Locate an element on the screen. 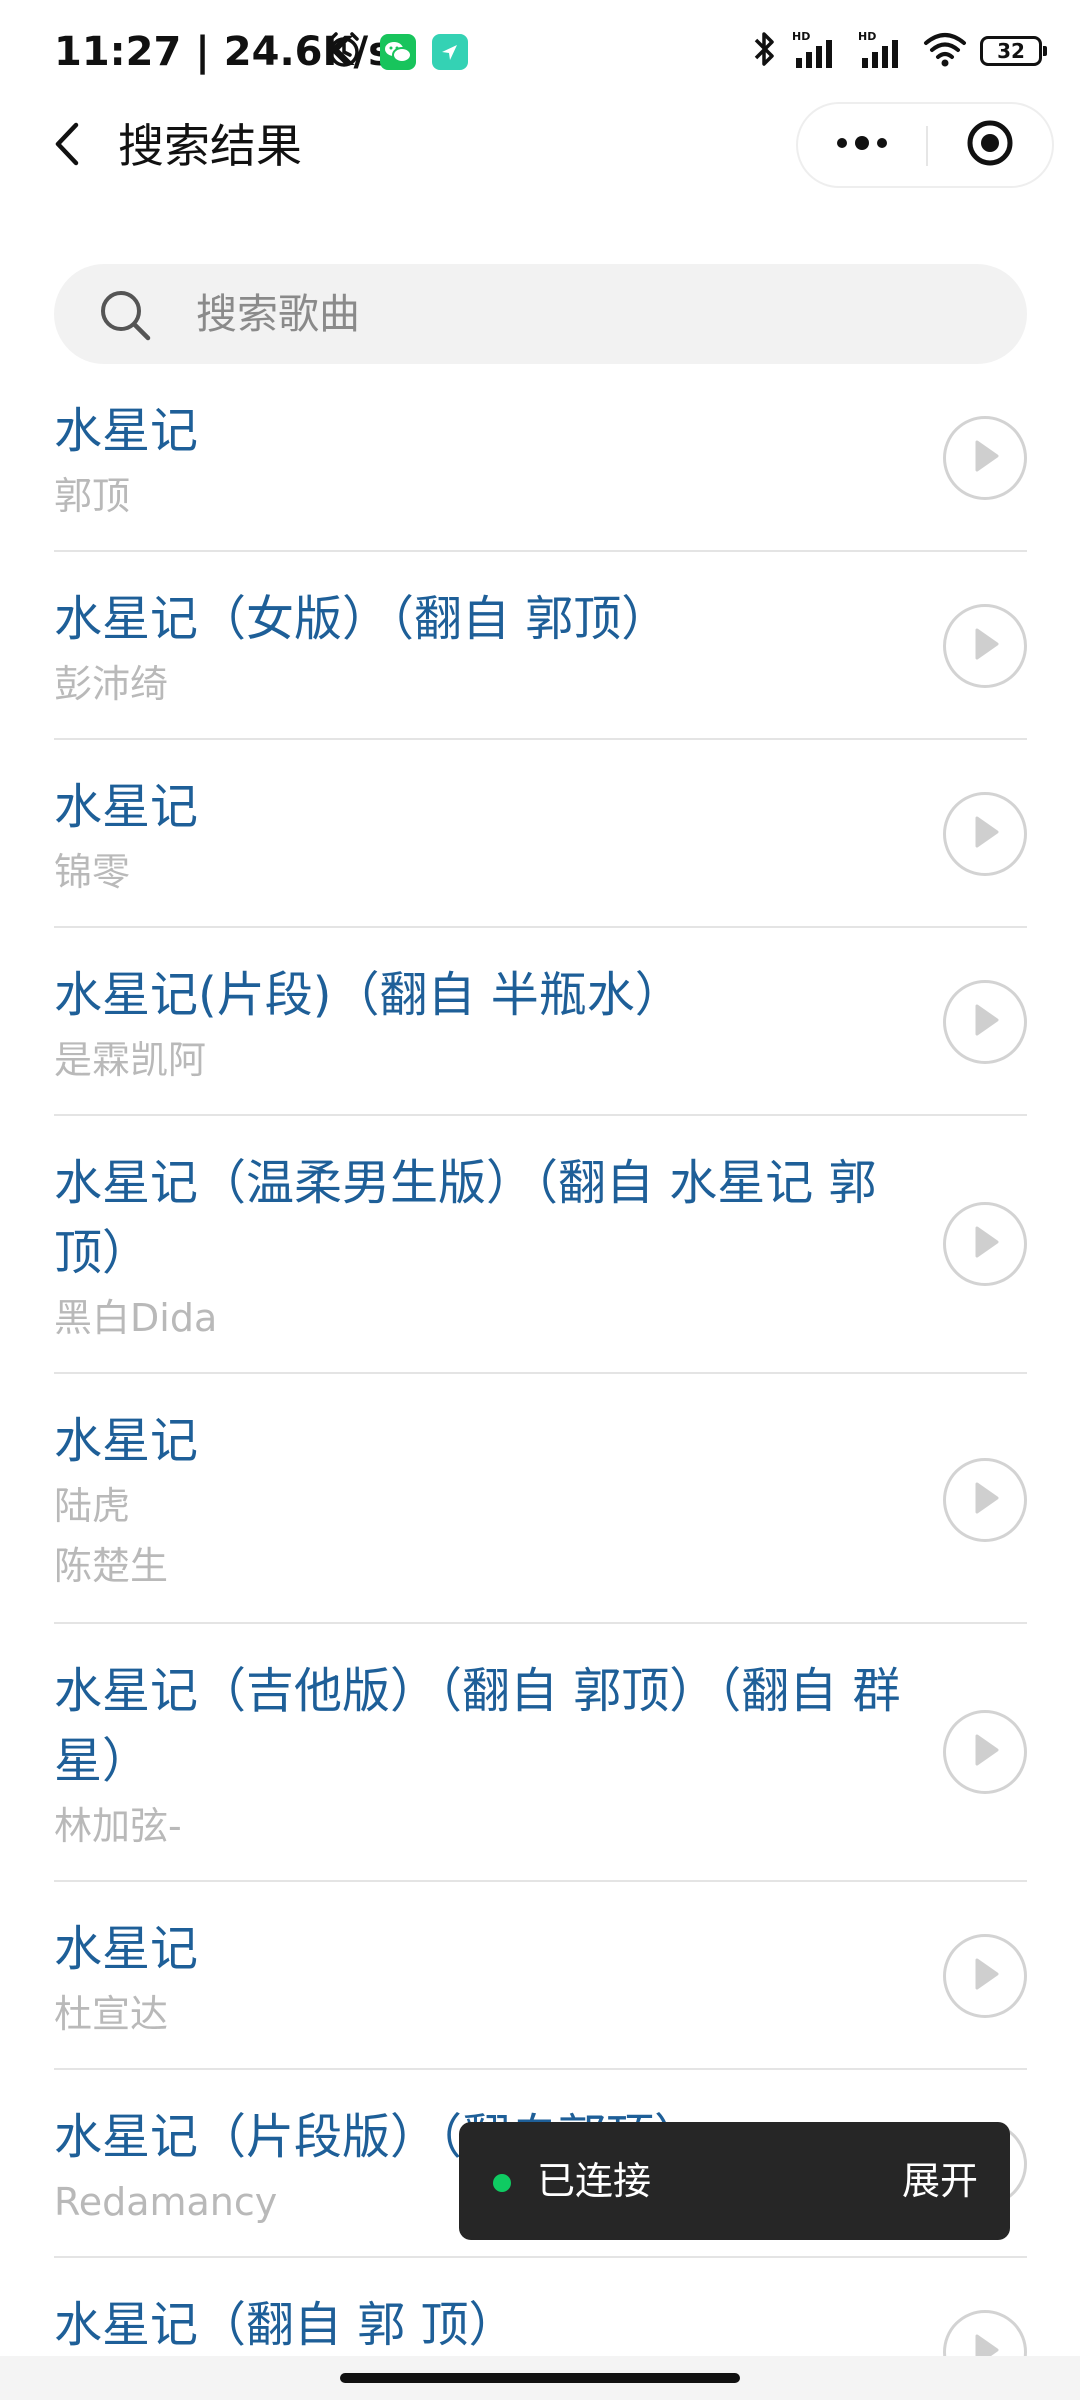 The width and height of the screenshot is (1080, 2400). song-artist: 黑白Dida is located at coordinates (136, 1318).